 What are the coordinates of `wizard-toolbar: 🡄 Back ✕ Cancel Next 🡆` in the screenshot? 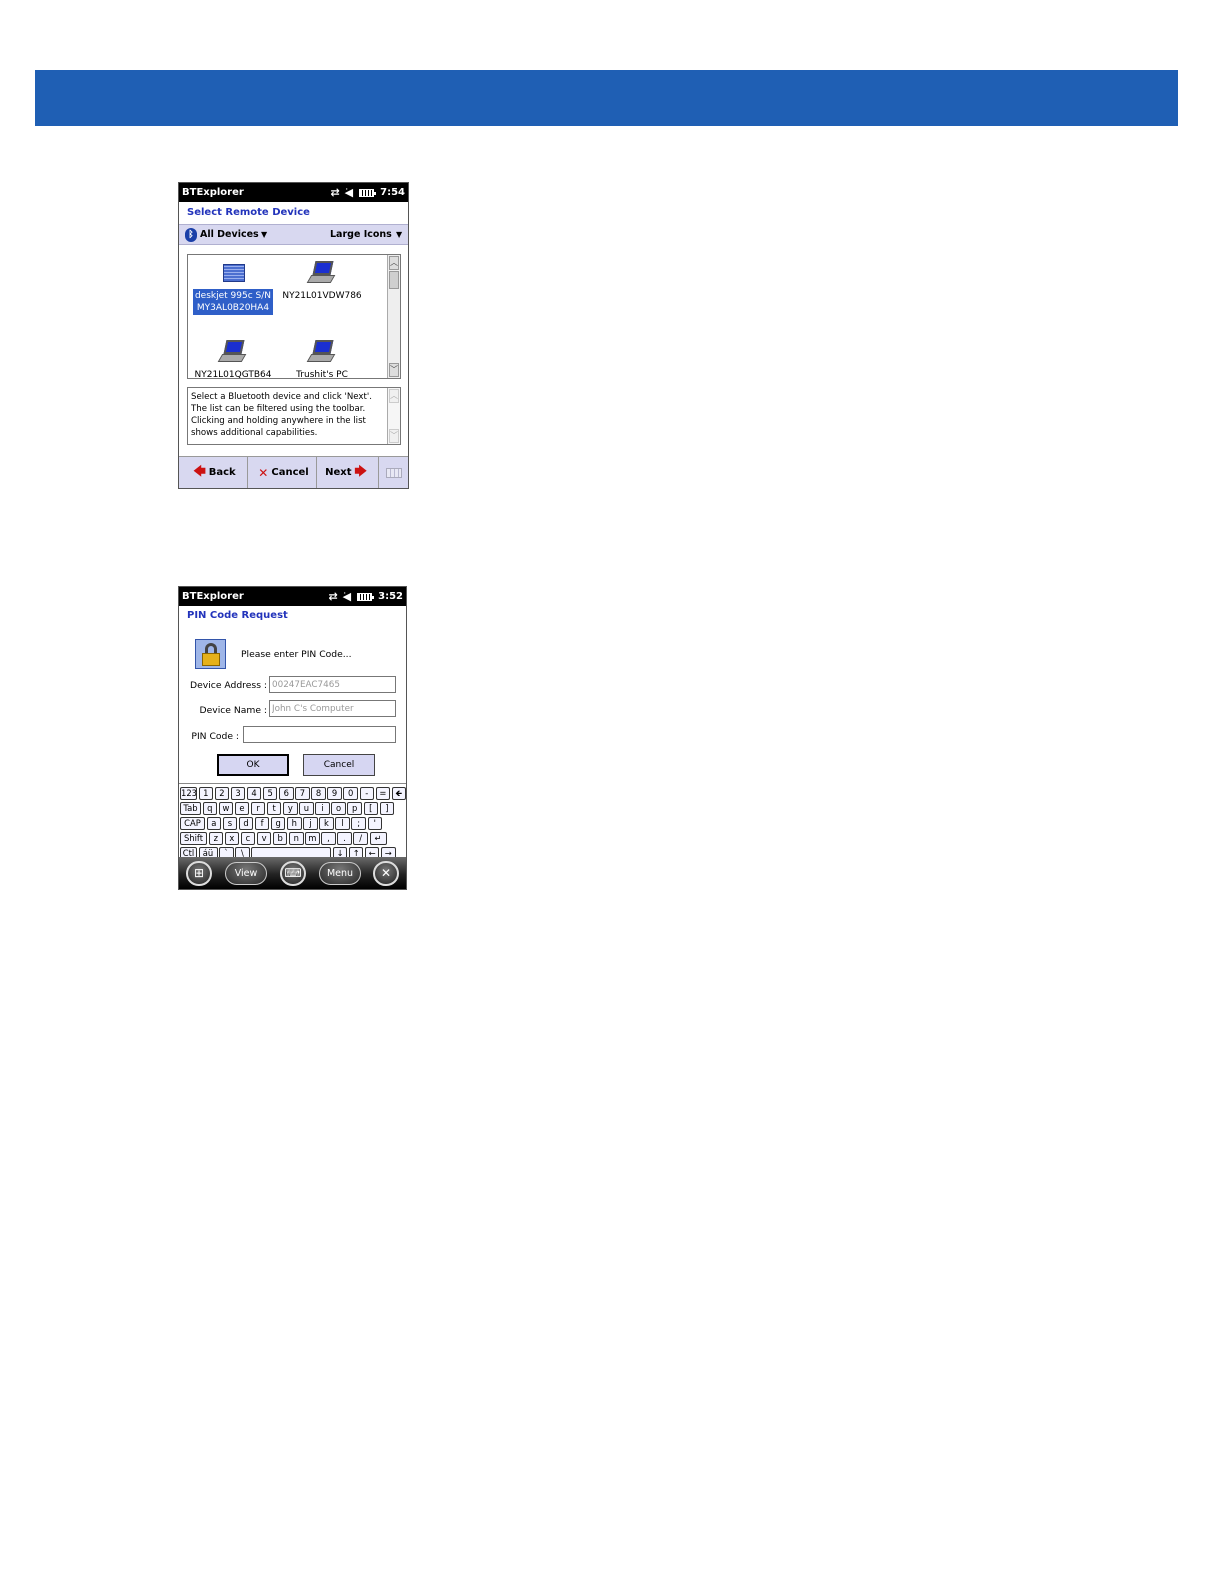 It's located at (293, 472).